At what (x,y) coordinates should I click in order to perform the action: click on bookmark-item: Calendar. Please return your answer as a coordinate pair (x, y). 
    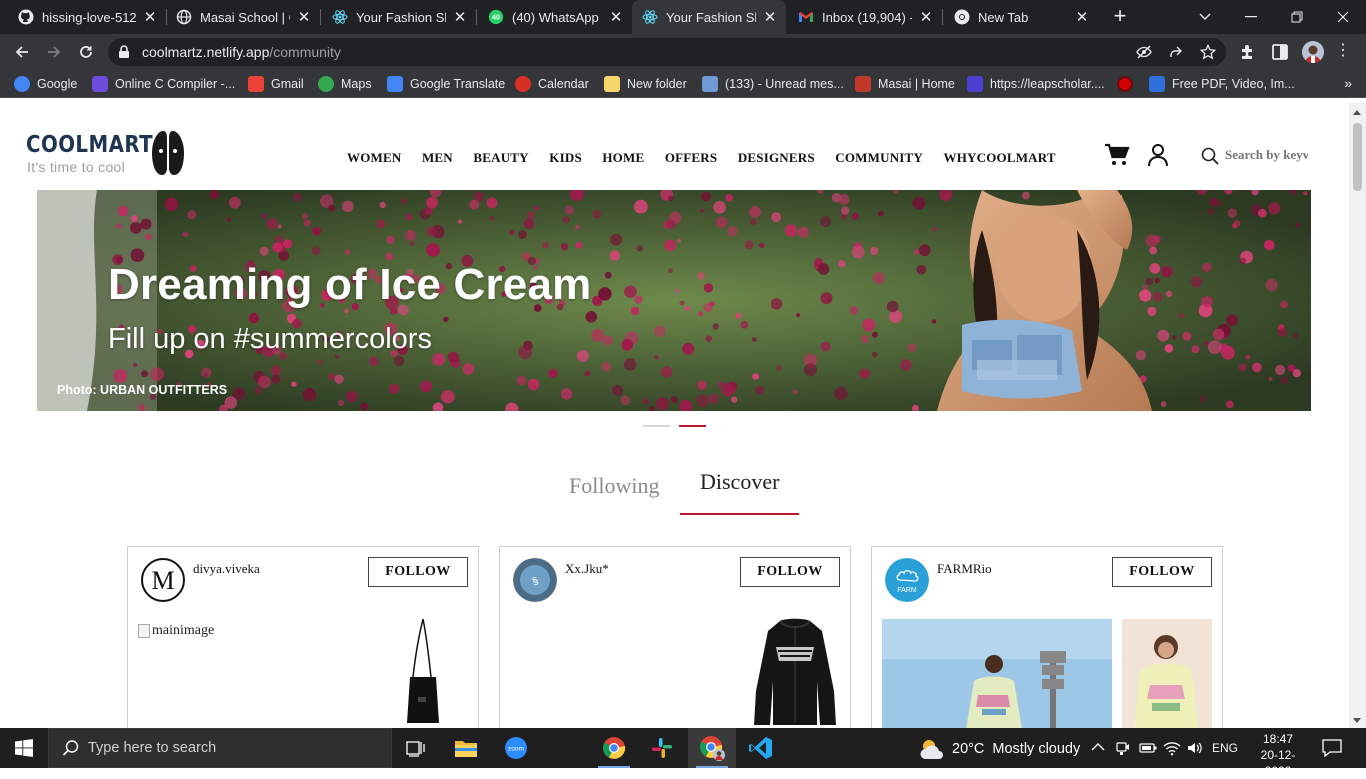
    Looking at the image, I should click on (552, 84).